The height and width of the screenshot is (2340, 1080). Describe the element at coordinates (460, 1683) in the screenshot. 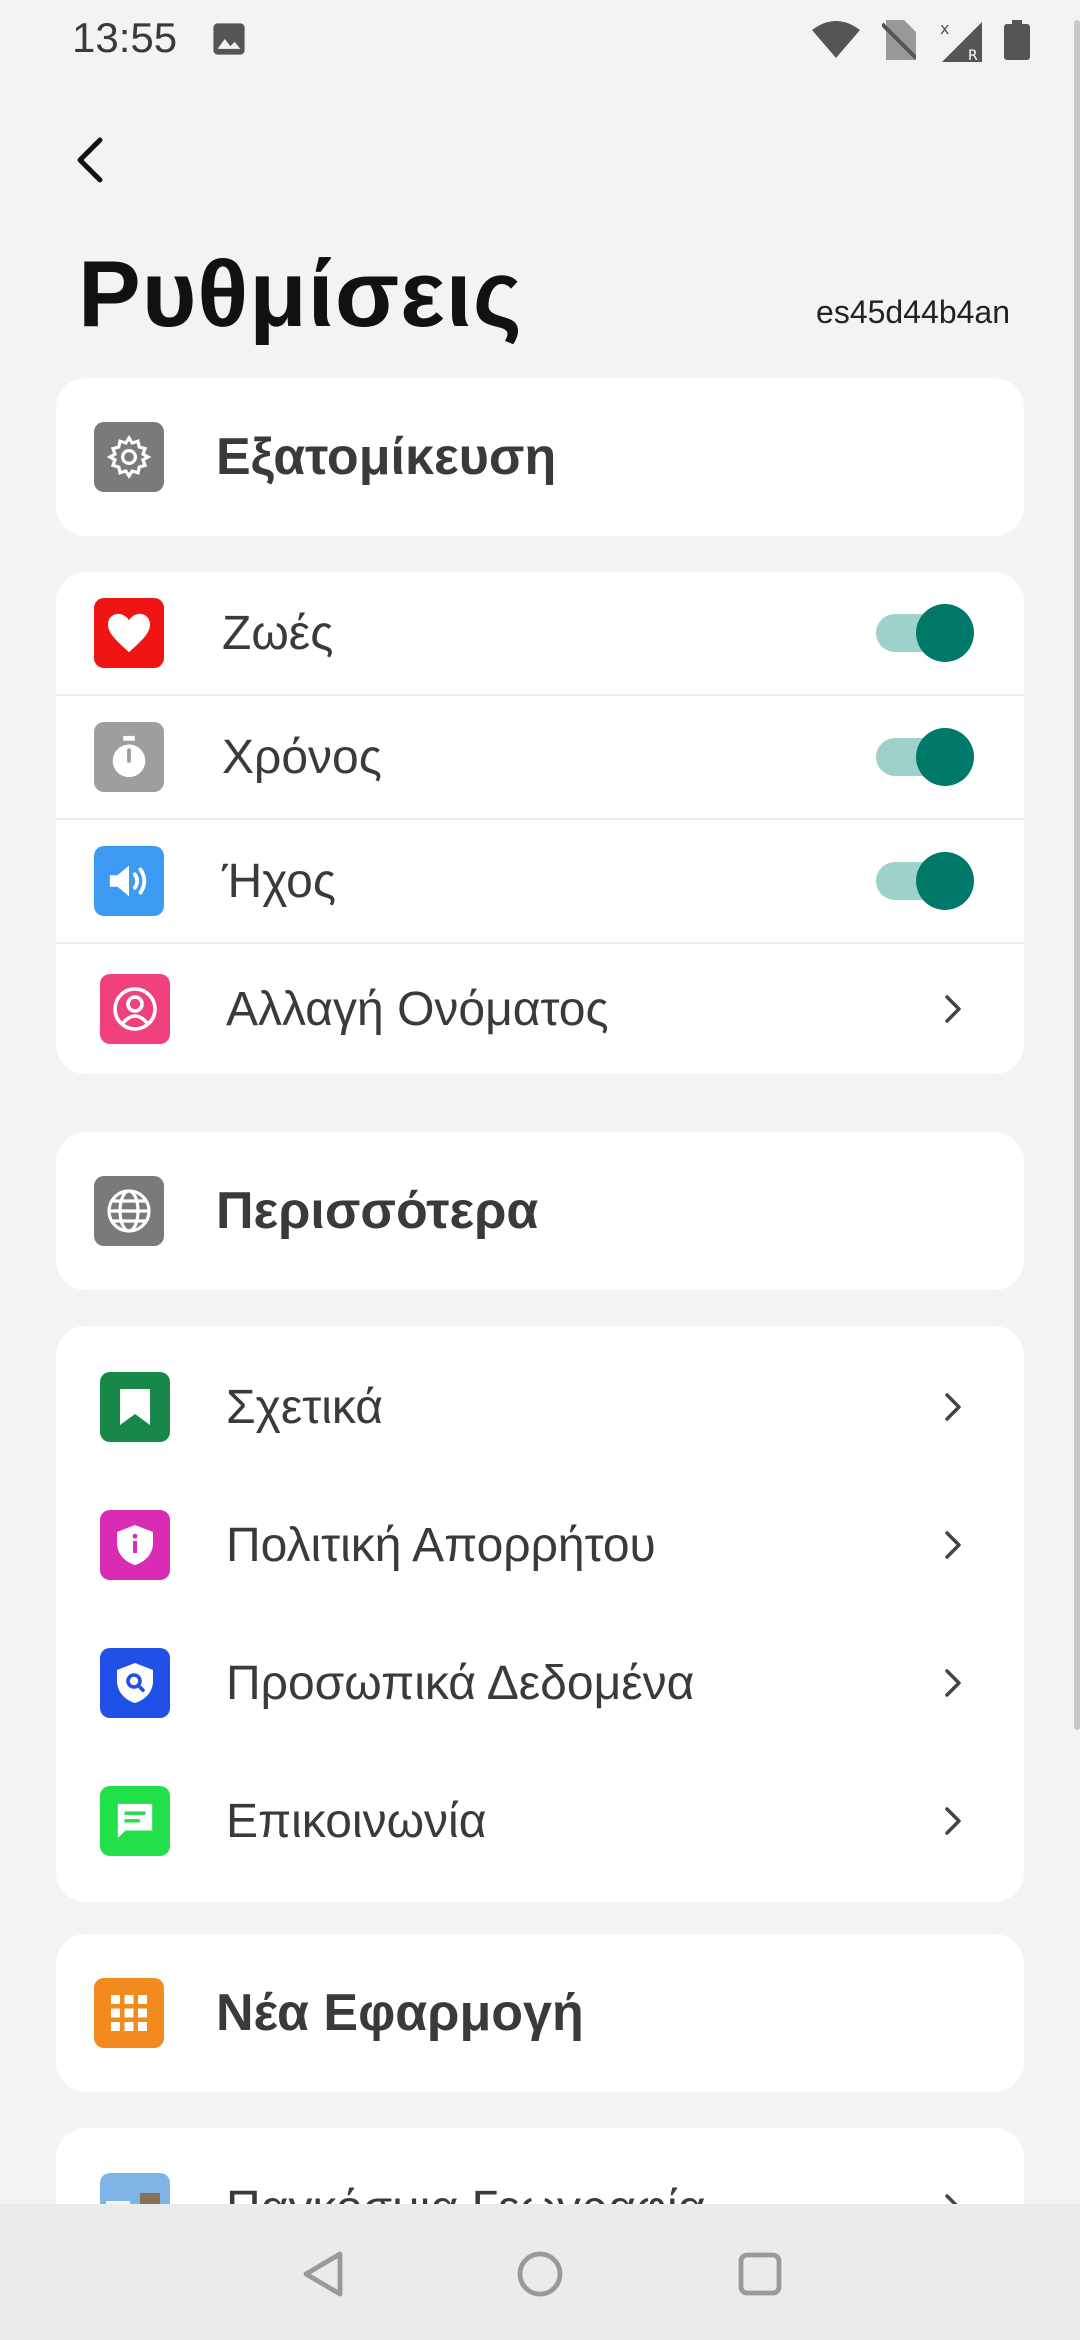

I see `personal-data-label: Προσωπικά Δεδομένα` at that location.